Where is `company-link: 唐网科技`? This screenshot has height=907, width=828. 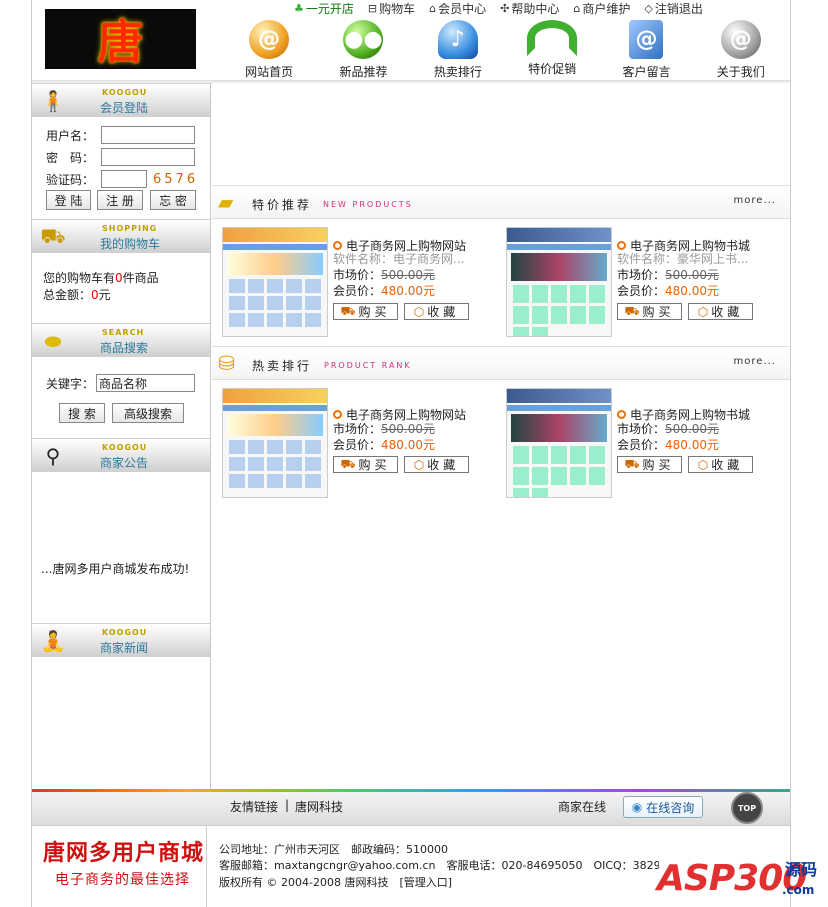 company-link: 唐网科技 is located at coordinates (319, 806).